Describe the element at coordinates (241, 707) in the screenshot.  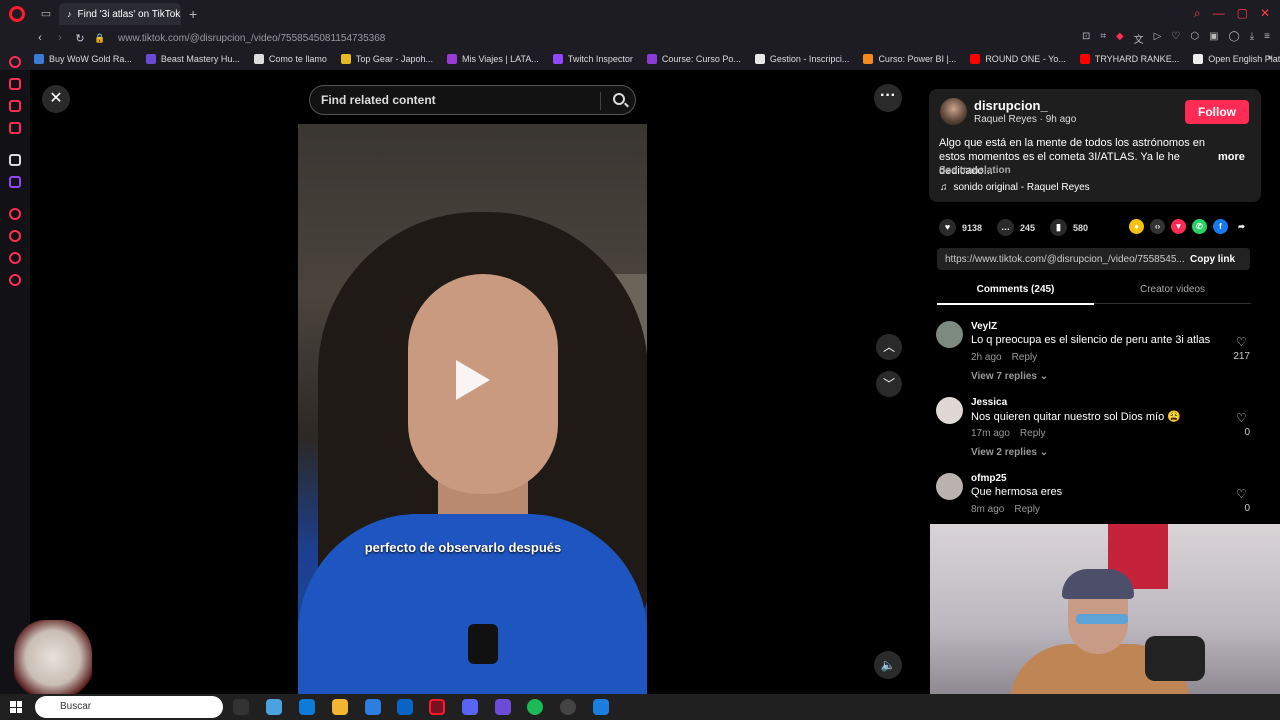
I see `task-view-icon` at that location.